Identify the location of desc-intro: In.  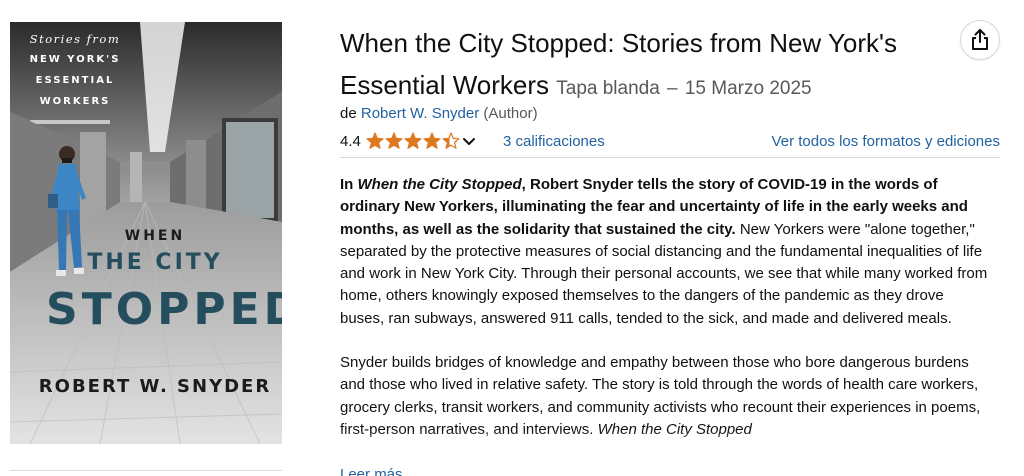
(349, 184).